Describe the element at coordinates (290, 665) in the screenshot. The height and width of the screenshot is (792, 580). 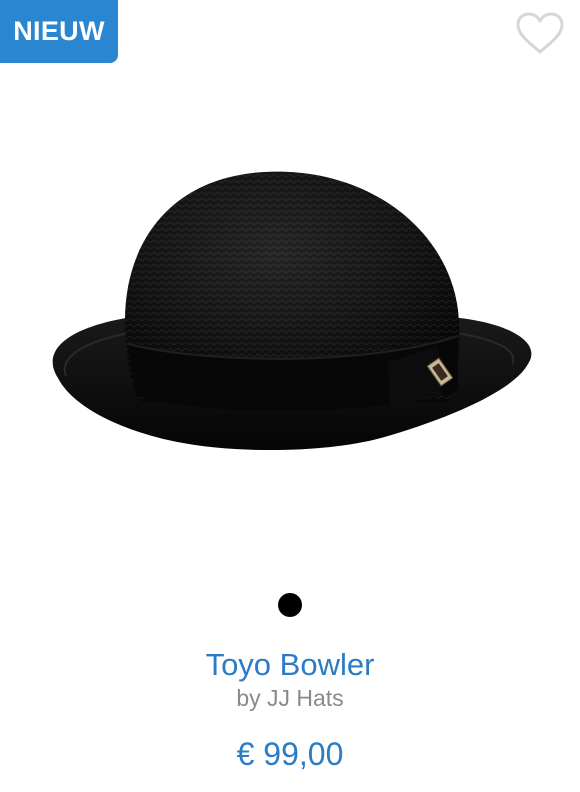
I see `product-title: Toyo Bowler` at that location.